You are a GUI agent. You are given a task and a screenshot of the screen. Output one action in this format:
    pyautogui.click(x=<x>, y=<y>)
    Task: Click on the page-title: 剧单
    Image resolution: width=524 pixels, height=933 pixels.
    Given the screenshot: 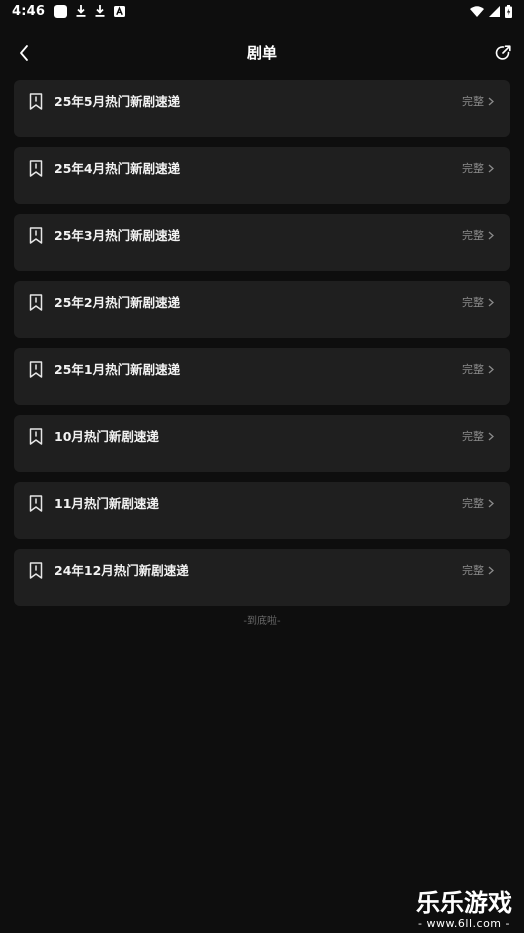 What is the action you would take?
    pyautogui.click(x=261, y=53)
    